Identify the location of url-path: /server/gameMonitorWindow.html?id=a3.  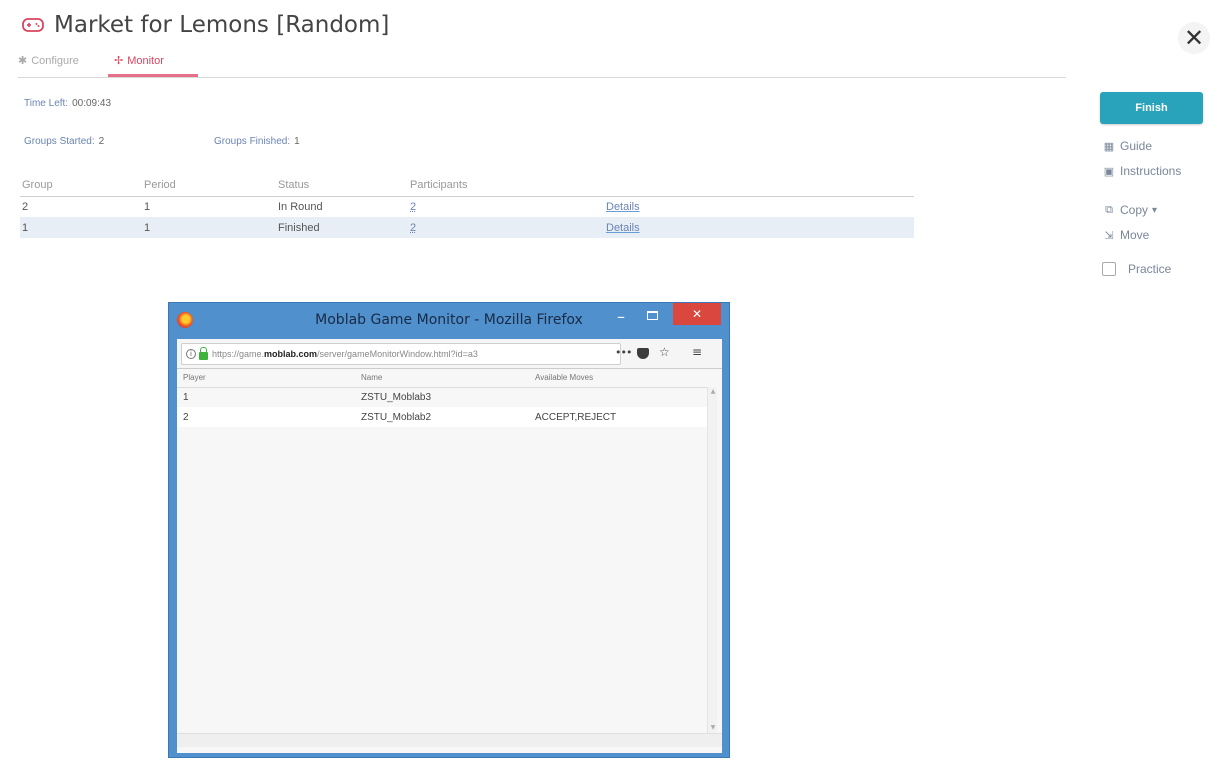
(397, 354).